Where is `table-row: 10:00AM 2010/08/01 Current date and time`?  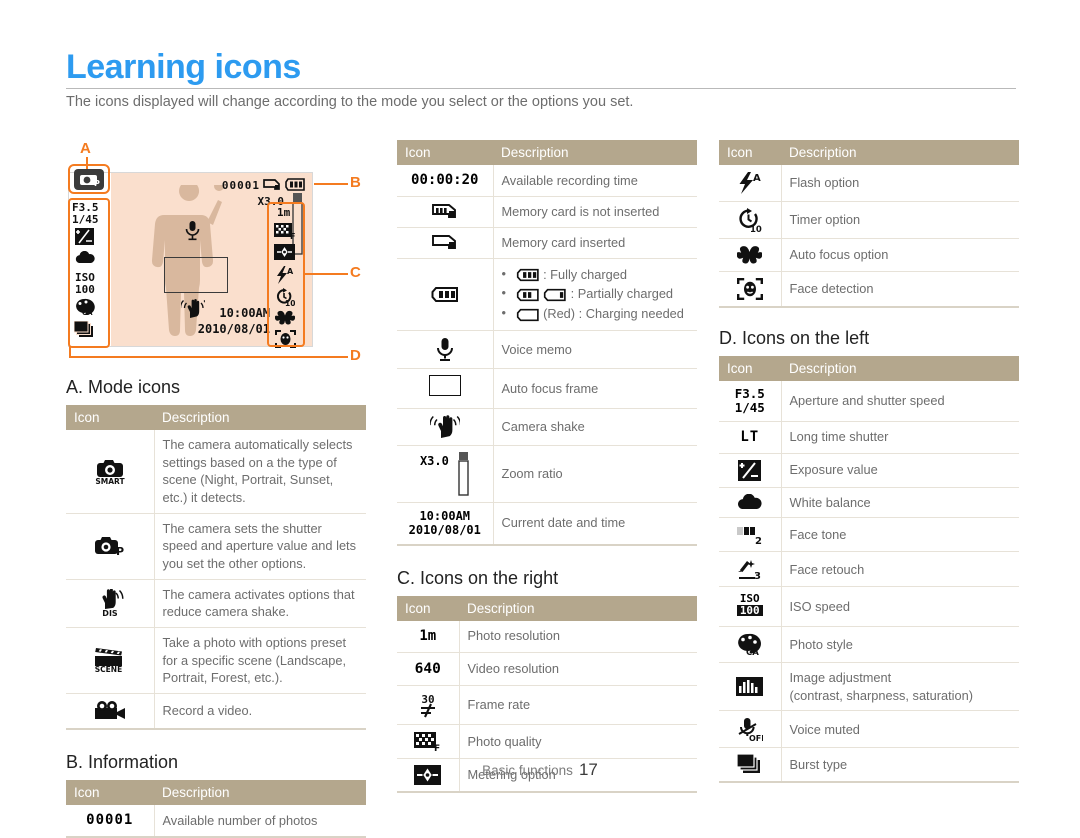
table-row: 10:00AM 2010/08/01 Current date and time is located at coordinates (547, 524).